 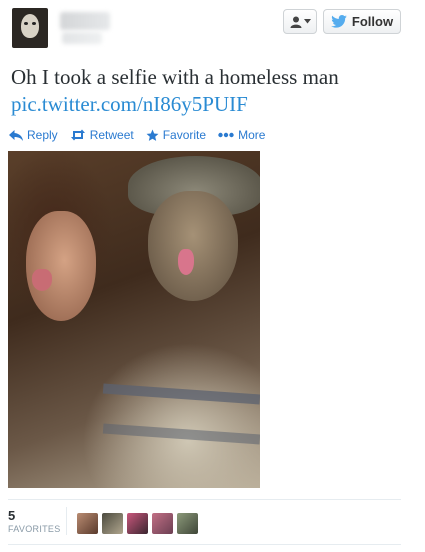 What do you see at coordinates (77, 135) in the screenshot?
I see `retweet-icon` at bounding box center [77, 135].